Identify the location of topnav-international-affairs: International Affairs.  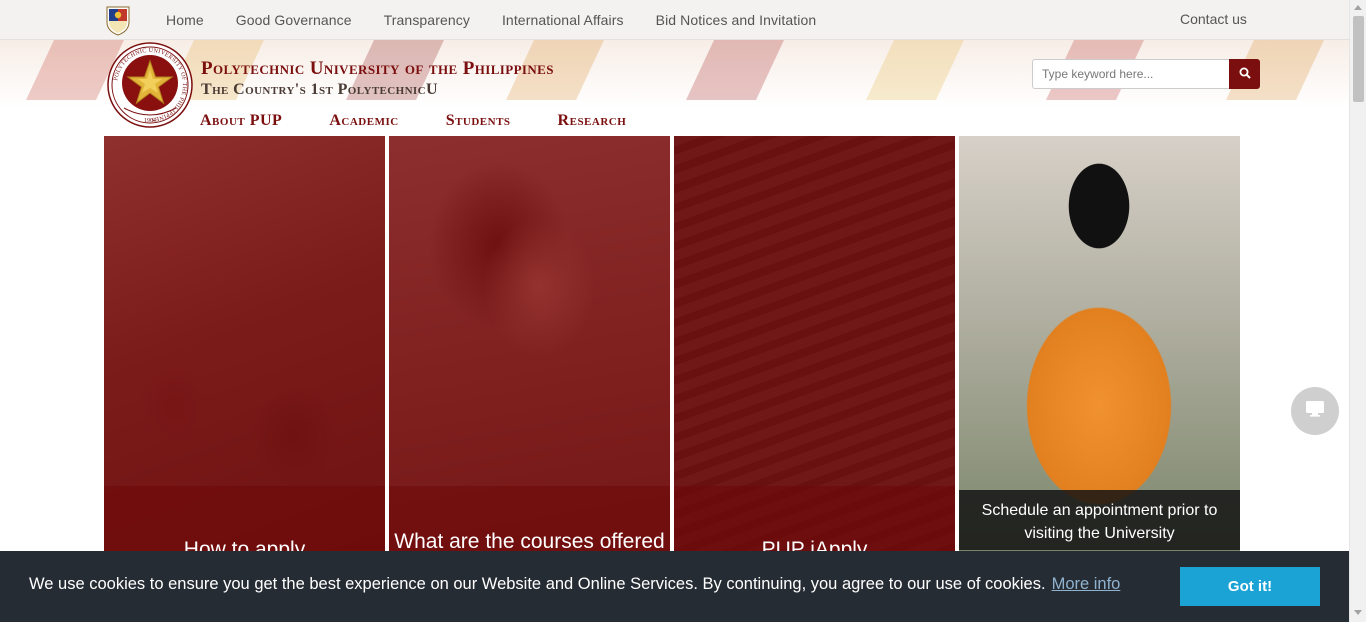
(563, 20).